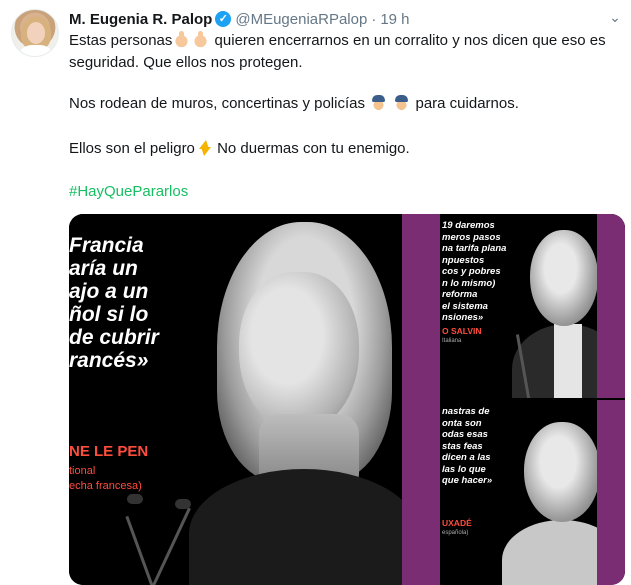  I want to click on avatar-face, so click(36, 33).